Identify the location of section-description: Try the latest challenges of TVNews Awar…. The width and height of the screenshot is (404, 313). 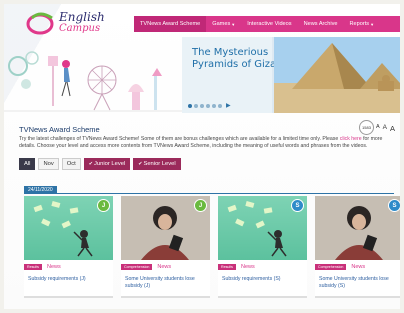
(201, 142).